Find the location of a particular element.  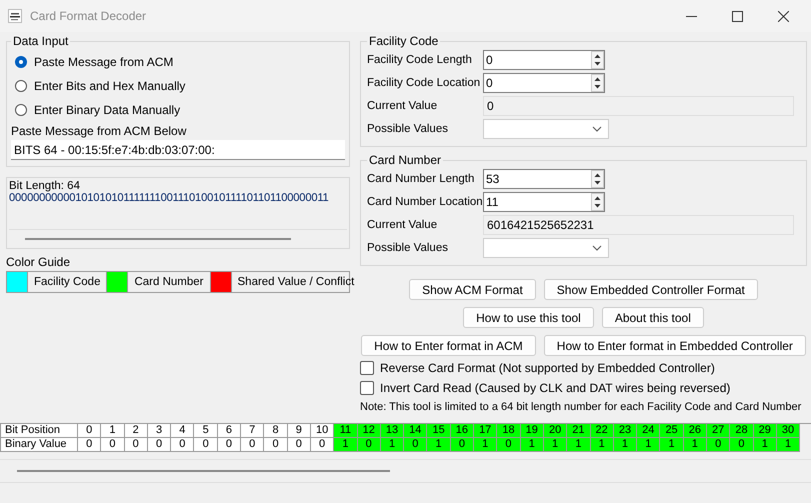

radio-label: Enter Binary Data Manually is located at coordinates (107, 110).